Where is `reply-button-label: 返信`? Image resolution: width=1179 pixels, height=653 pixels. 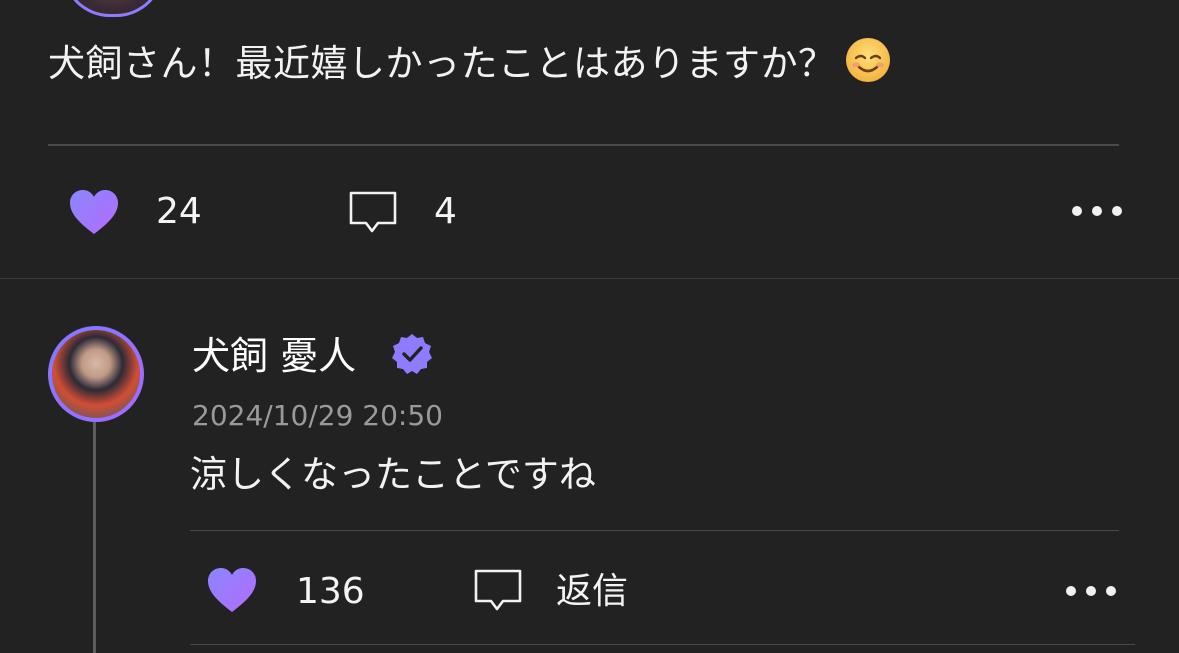 reply-button-label: 返信 is located at coordinates (592, 592).